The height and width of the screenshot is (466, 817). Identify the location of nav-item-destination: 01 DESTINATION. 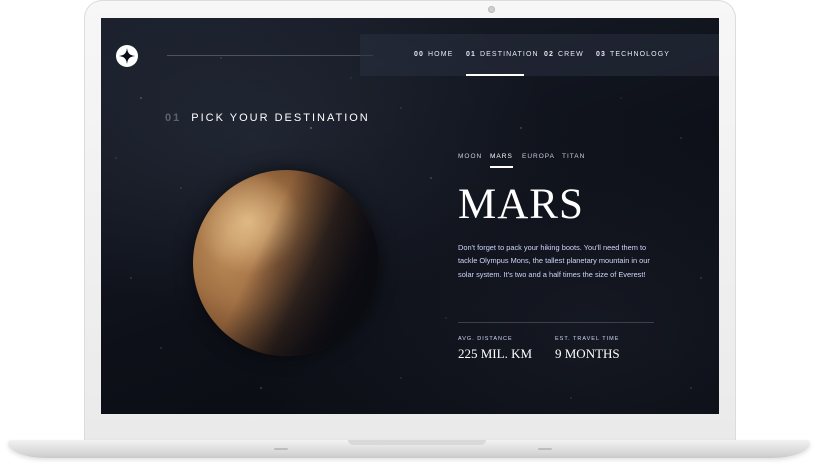
(502, 55).